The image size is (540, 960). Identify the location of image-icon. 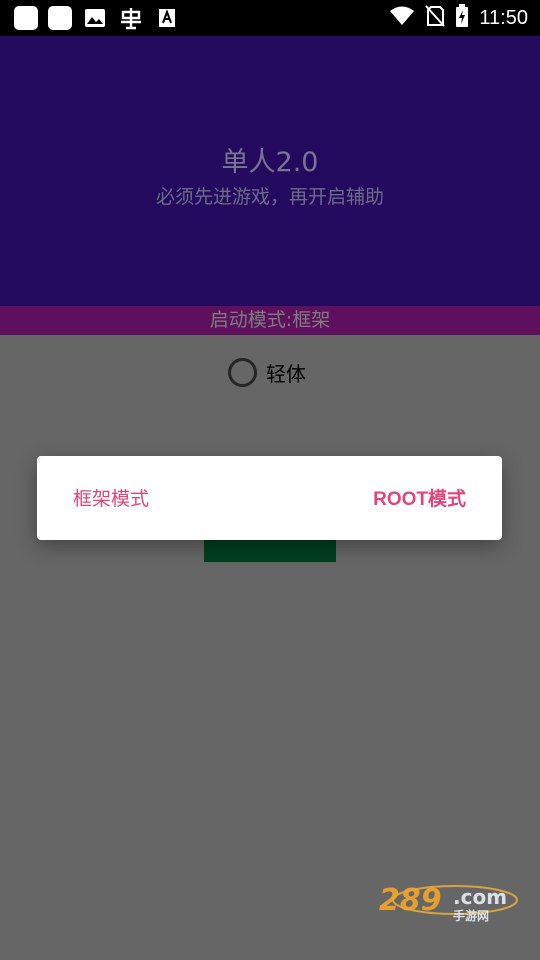
(95, 18).